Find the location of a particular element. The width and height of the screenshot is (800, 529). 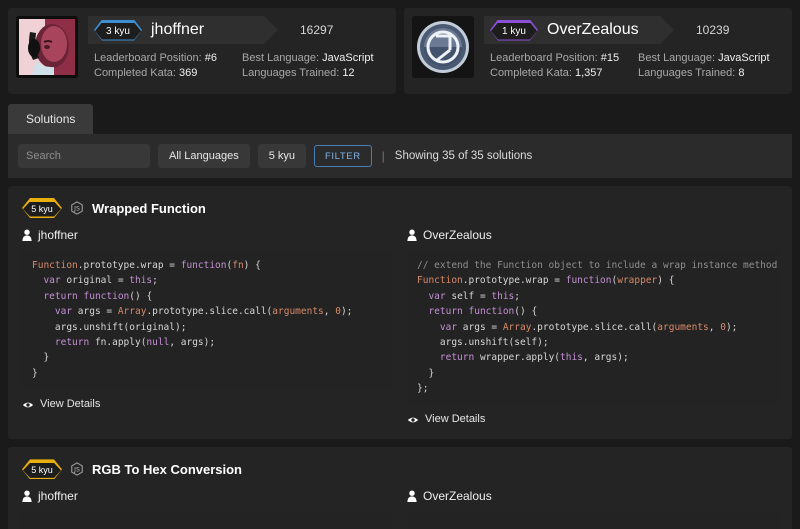

stat-leaderboard-position: Leaderboard Position: #15 is located at coordinates (564, 58).